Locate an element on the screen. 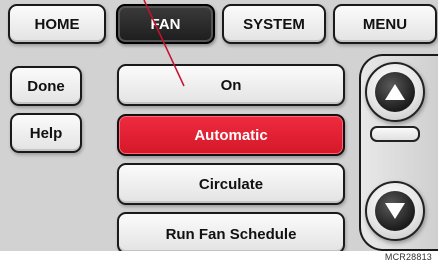  figure-reference: MCR28813 is located at coordinates (408, 257).